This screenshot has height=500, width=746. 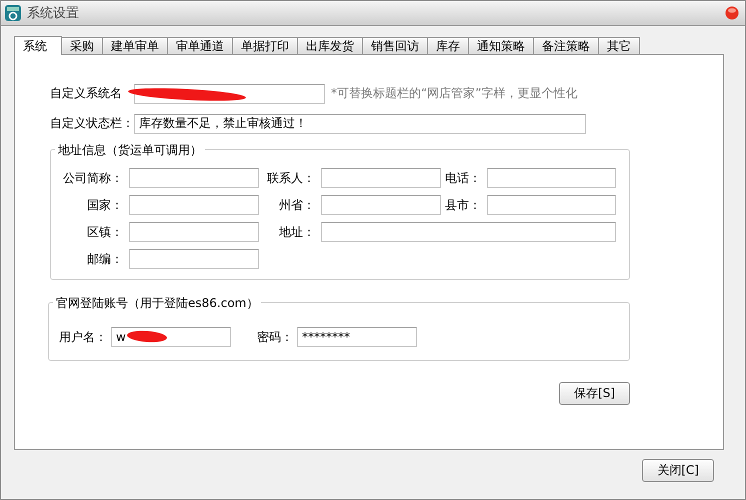 I want to click on tab: 通知策略, so click(x=501, y=45).